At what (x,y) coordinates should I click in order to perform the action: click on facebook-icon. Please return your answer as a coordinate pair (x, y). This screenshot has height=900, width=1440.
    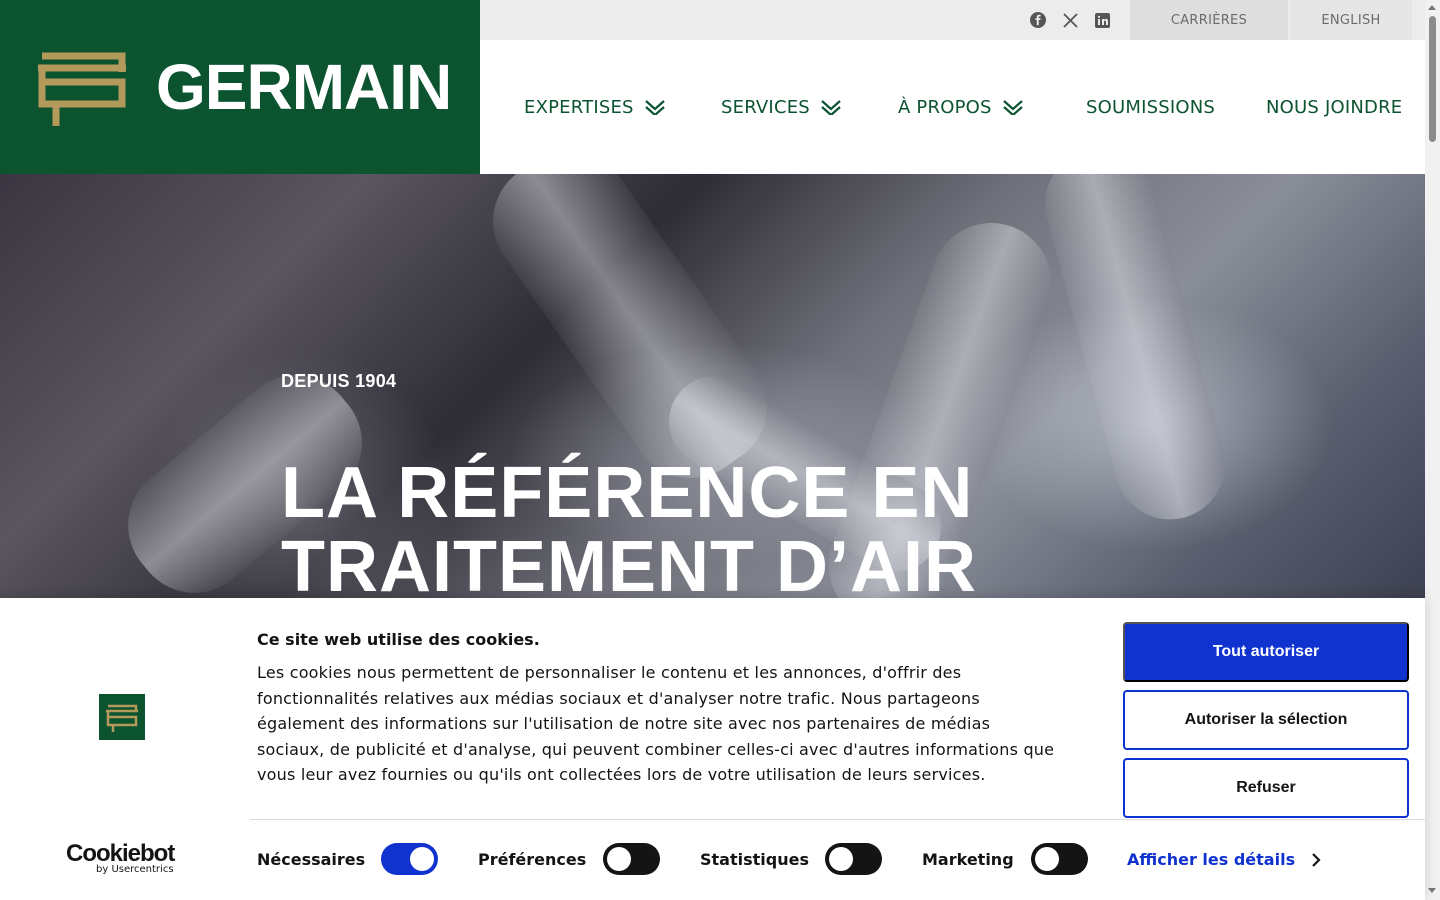
    Looking at the image, I should click on (1038, 20).